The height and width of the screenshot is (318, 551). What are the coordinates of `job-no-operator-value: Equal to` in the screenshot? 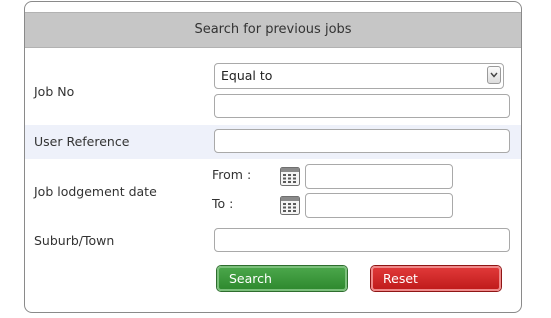 It's located at (247, 75).